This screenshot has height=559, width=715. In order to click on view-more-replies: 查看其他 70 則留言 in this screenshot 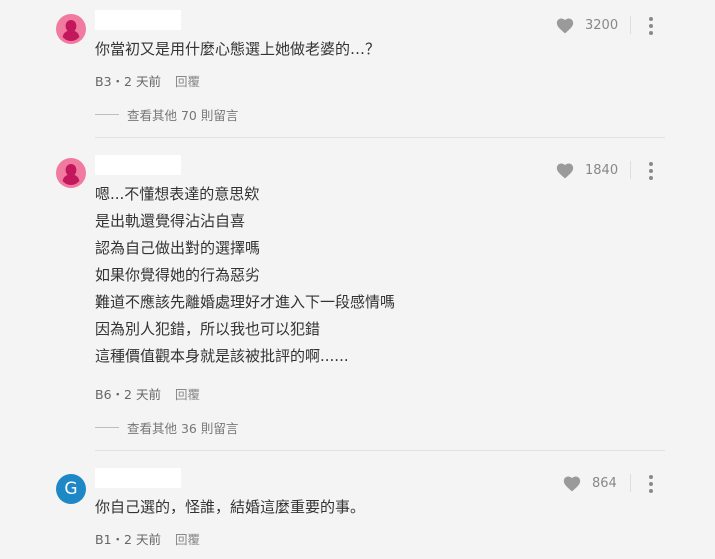, I will do `click(166, 114)`.